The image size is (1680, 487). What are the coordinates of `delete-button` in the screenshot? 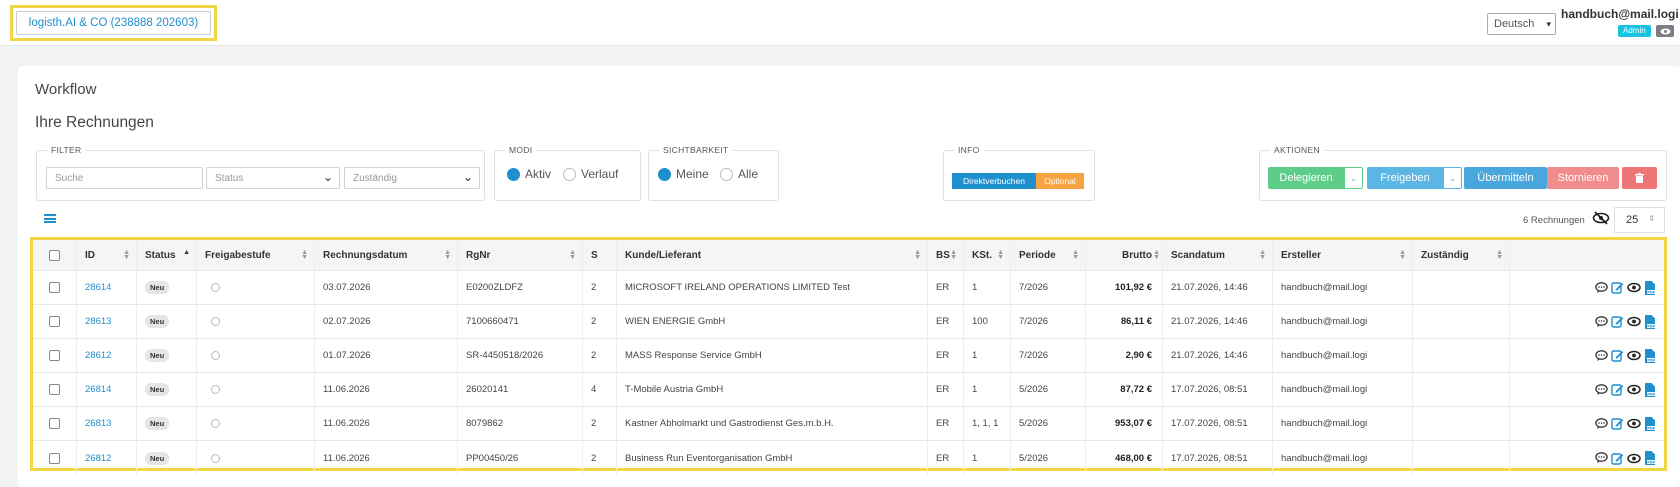 It's located at (1639, 178).